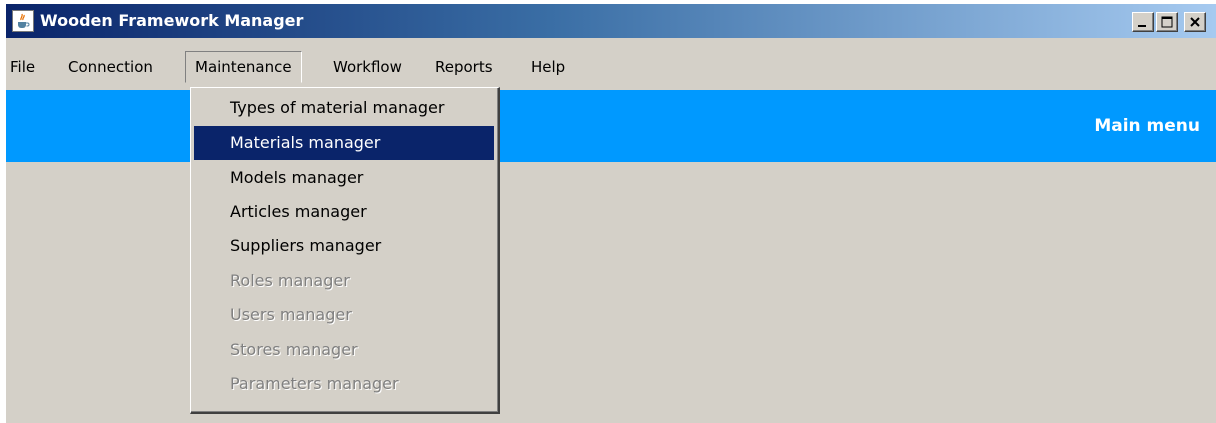 The image size is (1216, 423). What do you see at coordinates (344, 246) in the screenshot?
I see `menu-item-suppliers-manager: Suppliers manager` at bounding box center [344, 246].